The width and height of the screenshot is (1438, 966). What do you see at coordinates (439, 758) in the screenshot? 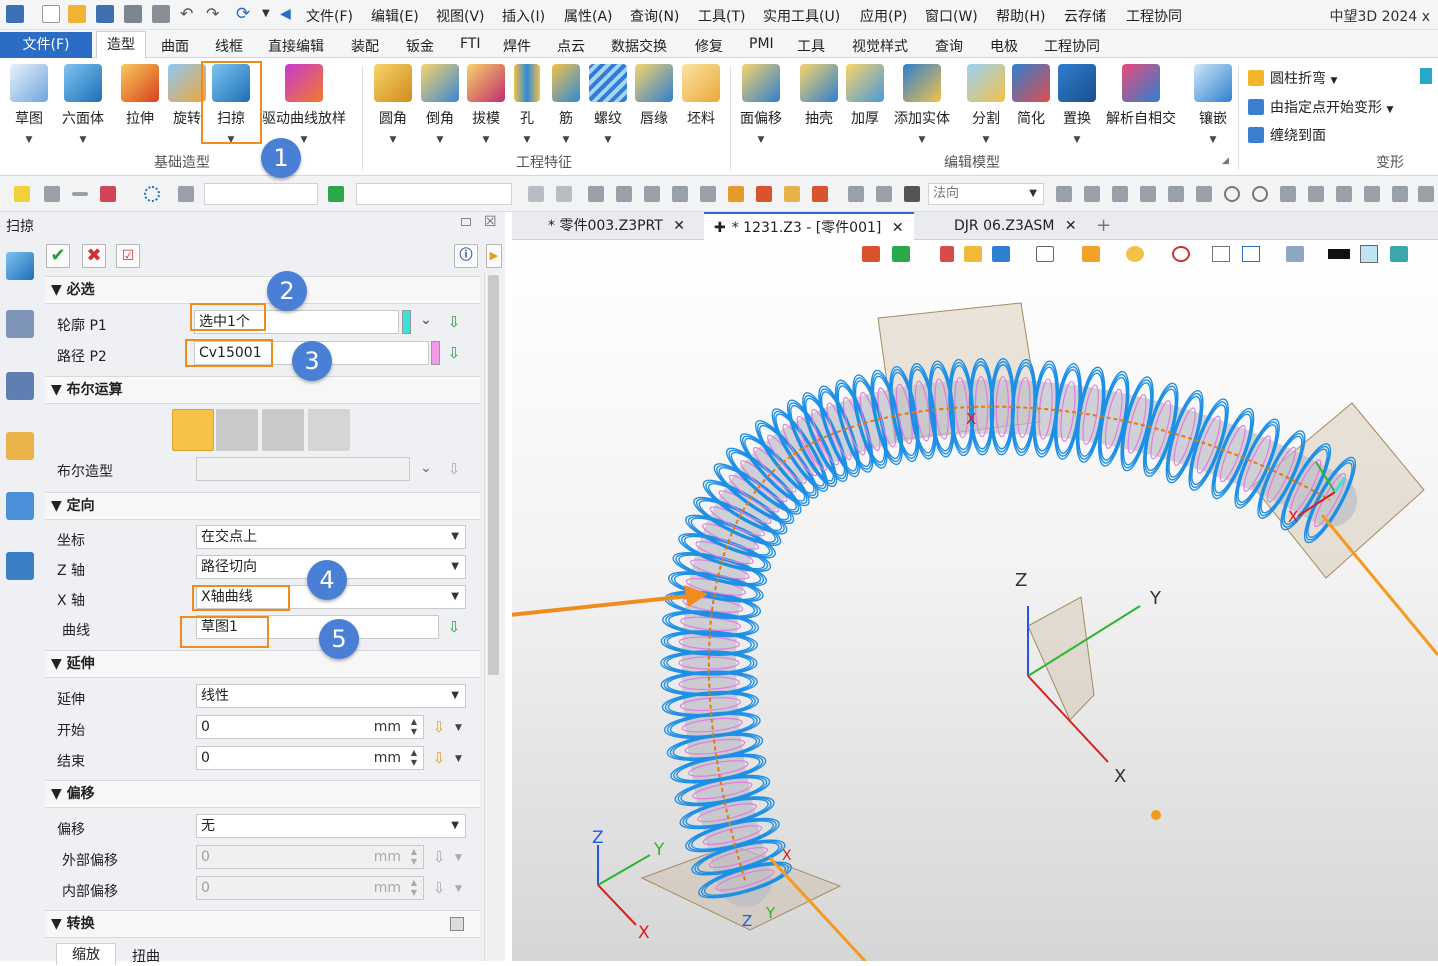
I see `extend-end-pick-icon: ⇩` at bounding box center [439, 758].